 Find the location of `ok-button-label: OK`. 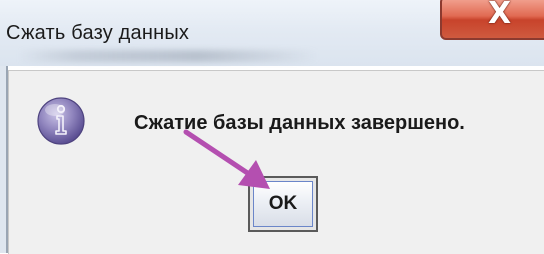

ok-button-label: OK is located at coordinates (283, 203).